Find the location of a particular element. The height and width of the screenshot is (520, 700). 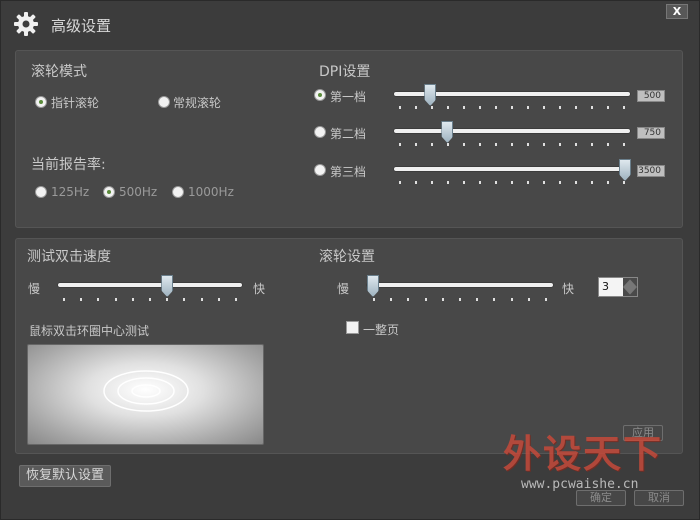

stepper-up-icon is located at coordinates (630, 283).